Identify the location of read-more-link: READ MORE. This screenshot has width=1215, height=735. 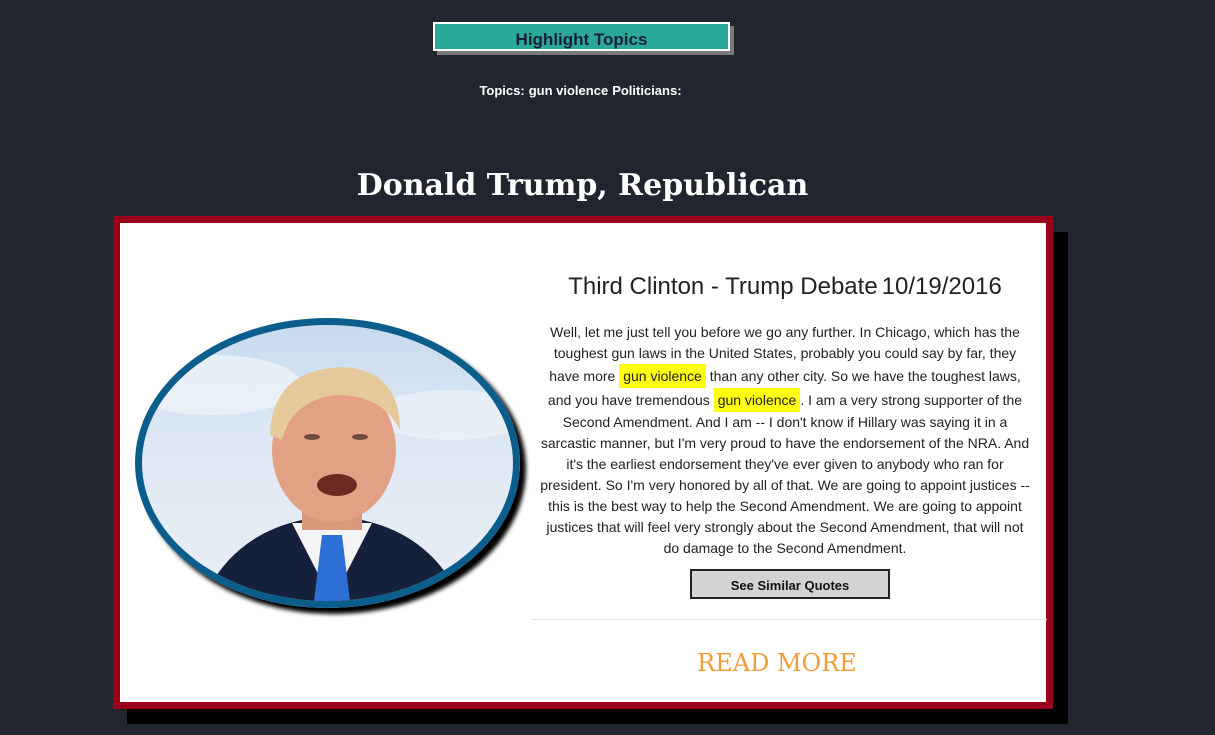
(777, 663).